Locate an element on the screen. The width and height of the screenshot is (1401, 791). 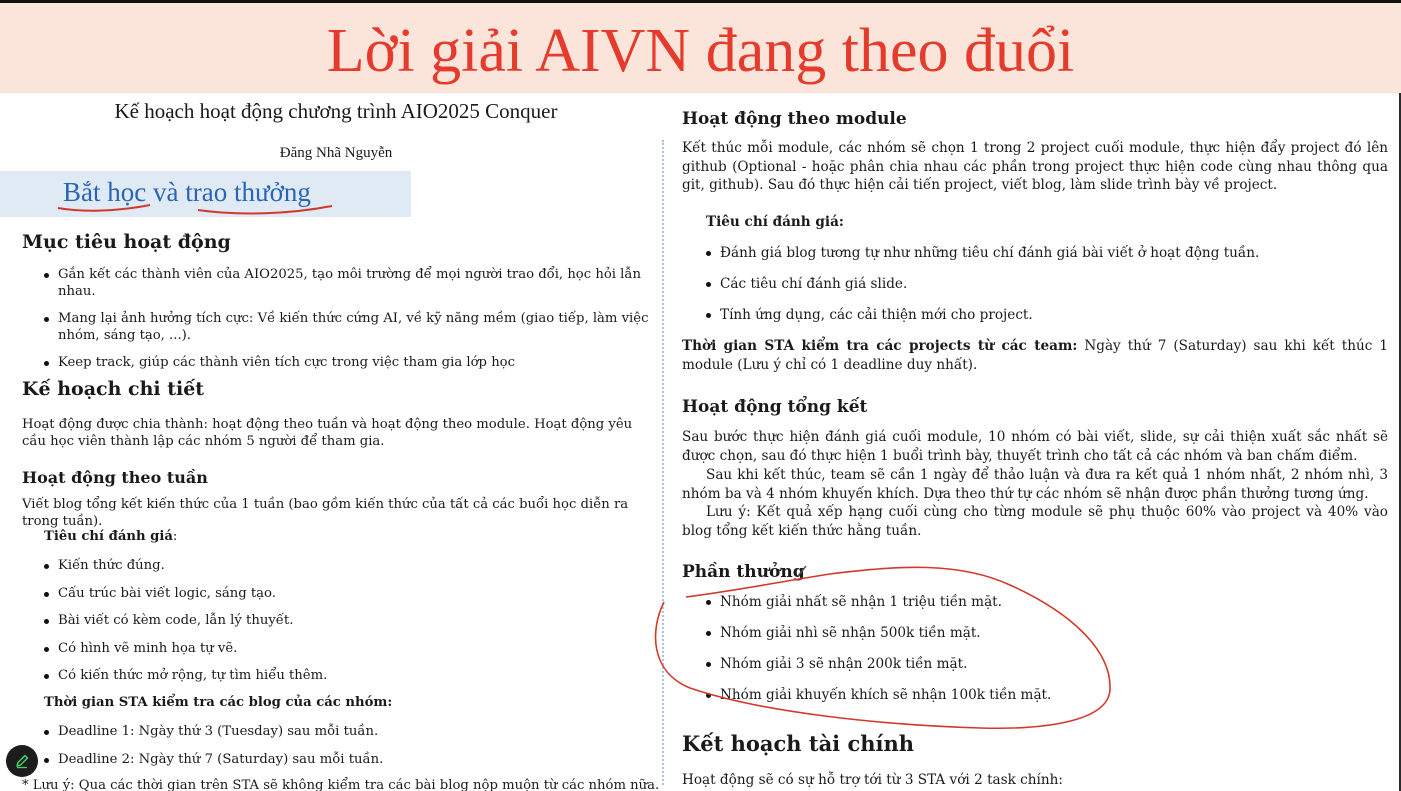
list-item: Nhóm giải nhì sẽ nhận 500k tiền mặt. is located at coordinates (1046, 633).